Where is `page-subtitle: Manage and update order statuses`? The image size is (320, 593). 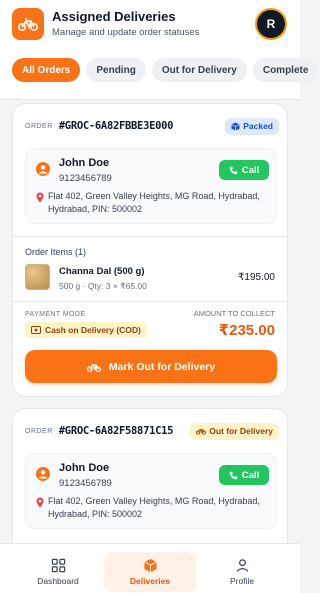
page-subtitle: Manage and update order statuses is located at coordinates (126, 32).